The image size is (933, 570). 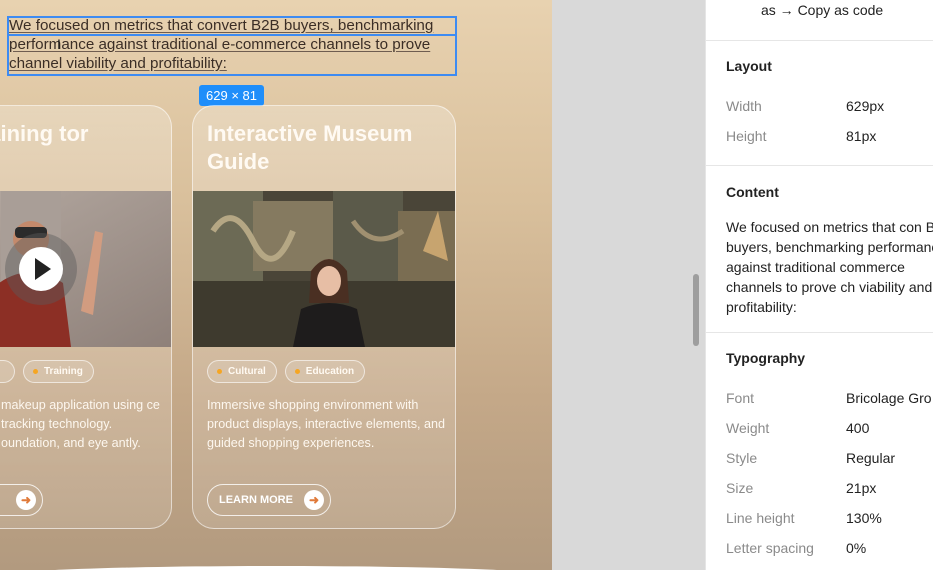 I want to click on width-label: Width, so click(x=744, y=106).